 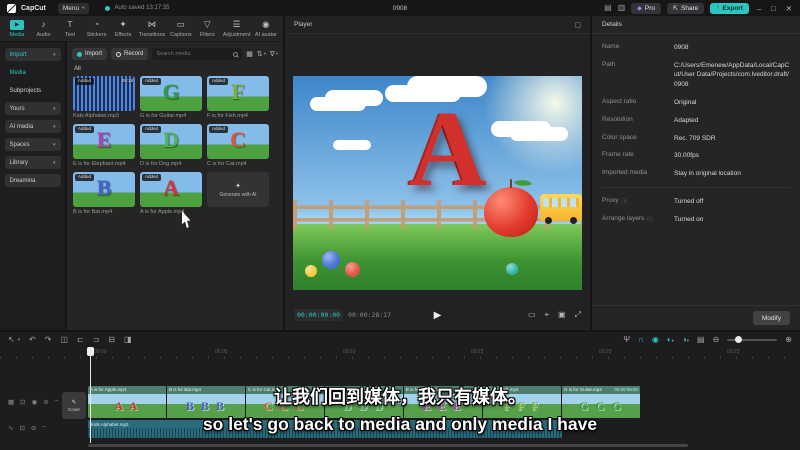 What do you see at coordinates (90, 54) in the screenshot?
I see `import-button: Import` at bounding box center [90, 54].